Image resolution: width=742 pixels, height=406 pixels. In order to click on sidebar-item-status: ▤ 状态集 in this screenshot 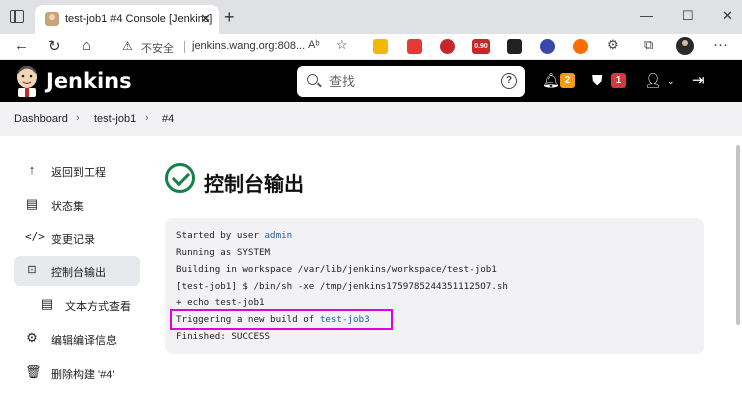, I will do `click(77, 205)`.